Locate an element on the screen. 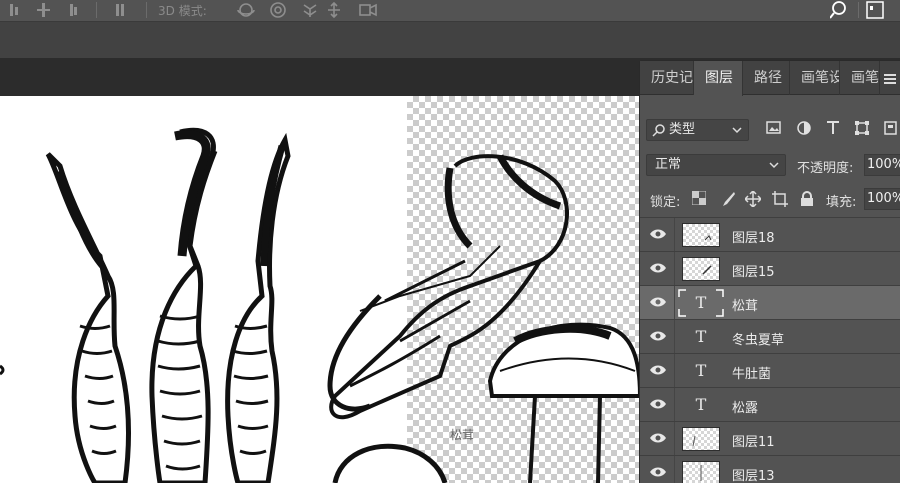 This screenshot has height=483, width=900. layer-name: 牛肚菌 is located at coordinates (751, 372).